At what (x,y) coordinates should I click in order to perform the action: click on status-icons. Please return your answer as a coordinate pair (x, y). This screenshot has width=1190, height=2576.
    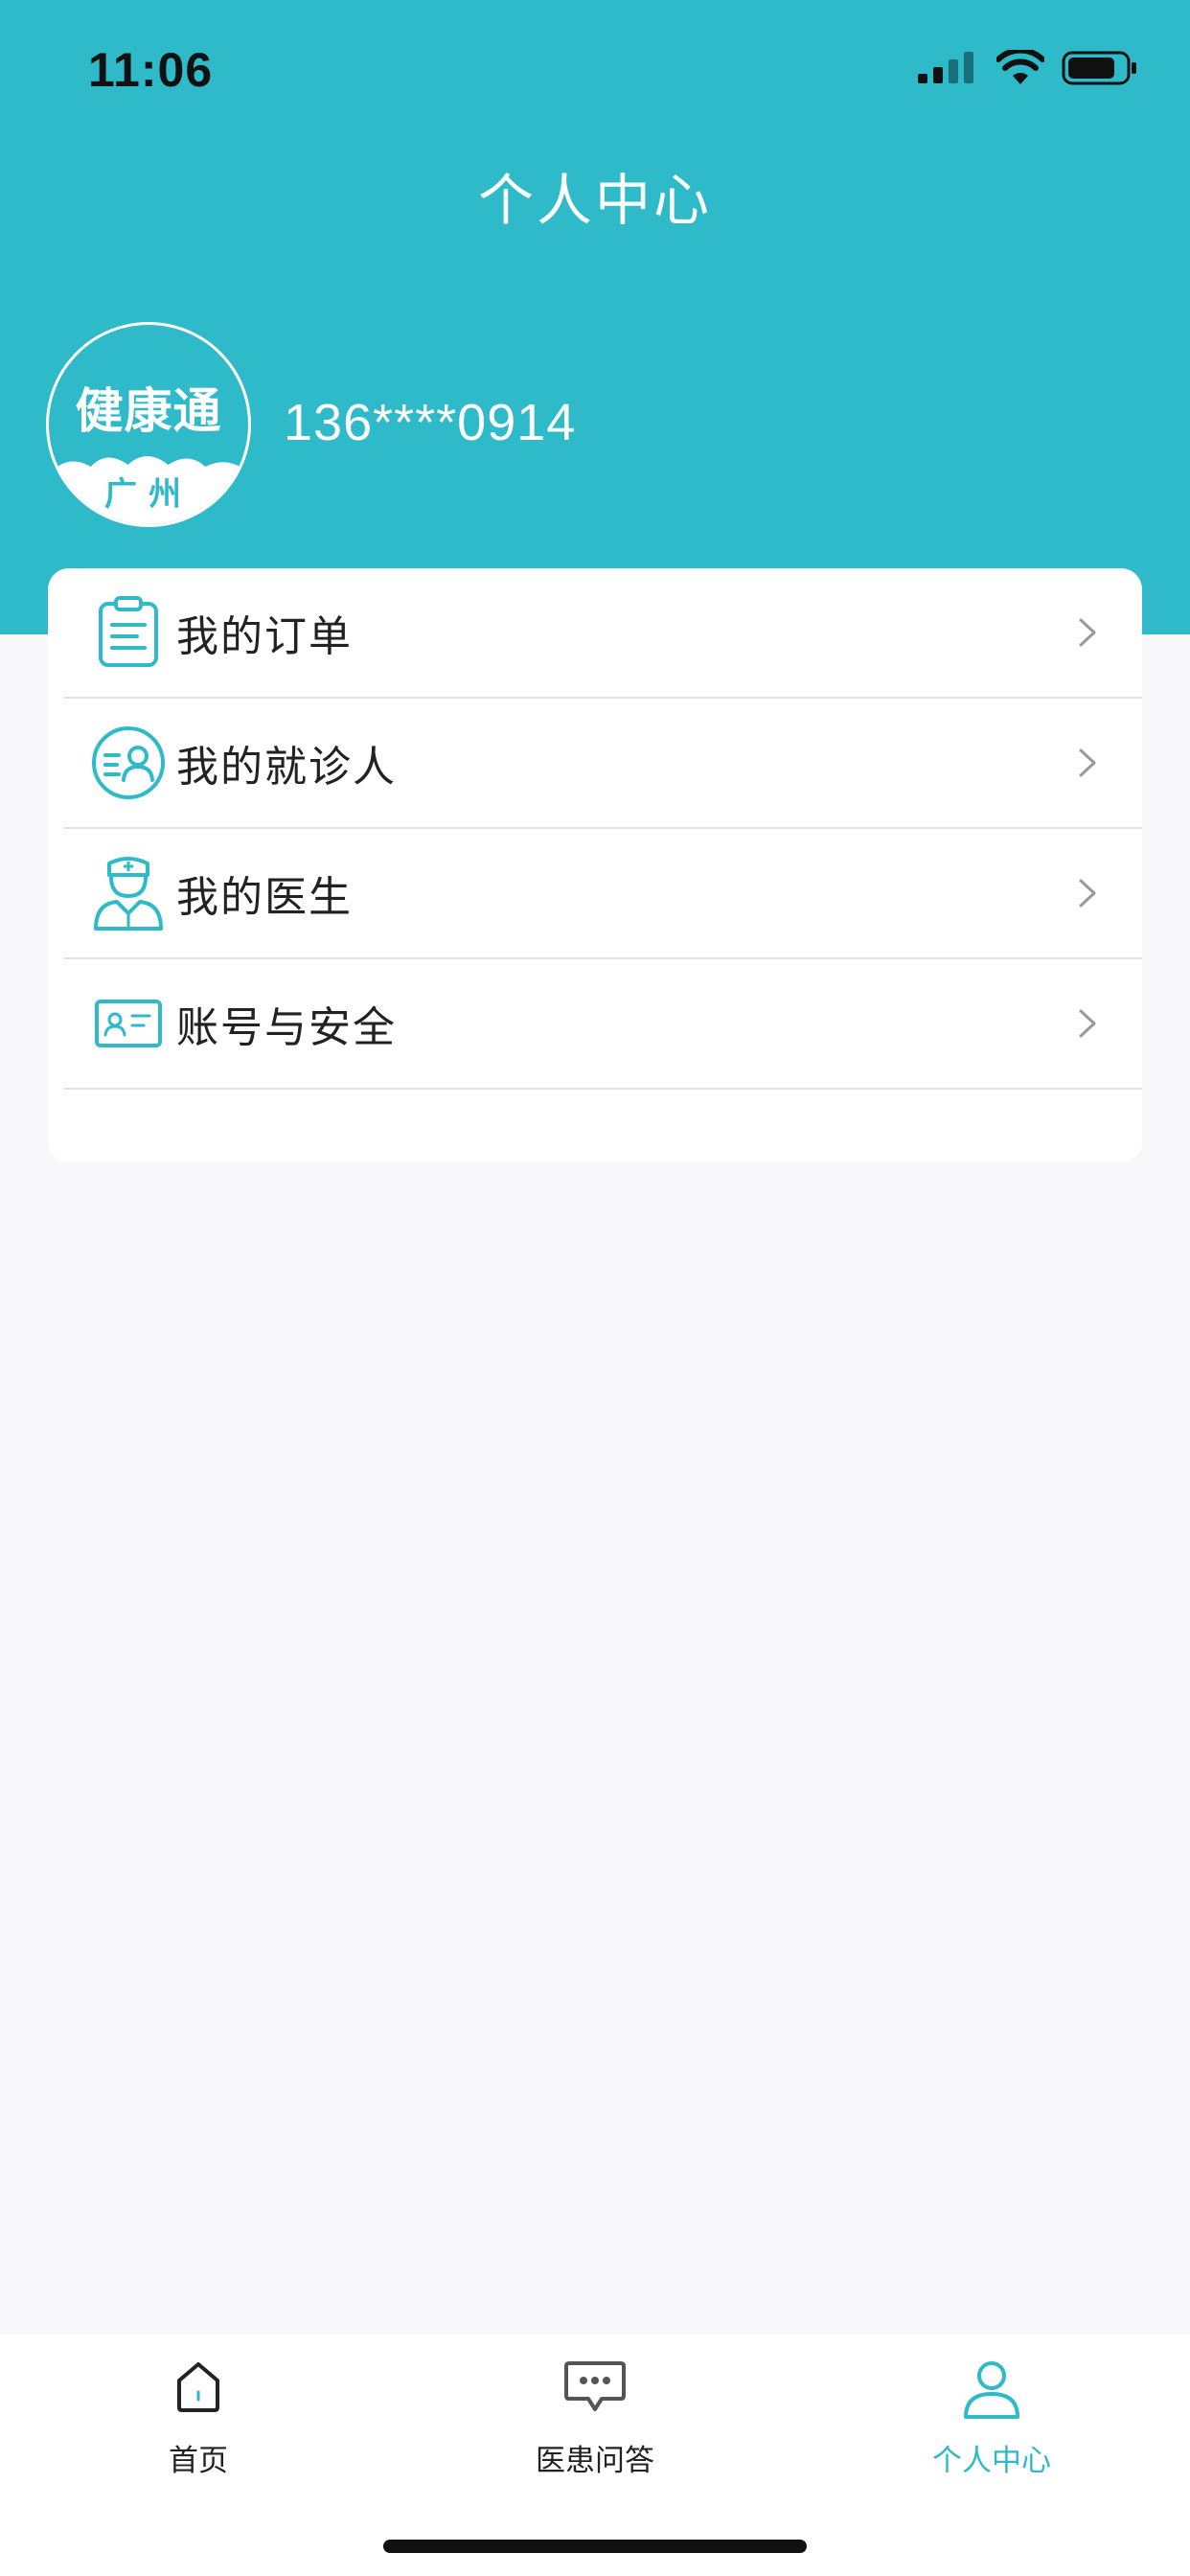
    Looking at the image, I should click on (1027, 68).